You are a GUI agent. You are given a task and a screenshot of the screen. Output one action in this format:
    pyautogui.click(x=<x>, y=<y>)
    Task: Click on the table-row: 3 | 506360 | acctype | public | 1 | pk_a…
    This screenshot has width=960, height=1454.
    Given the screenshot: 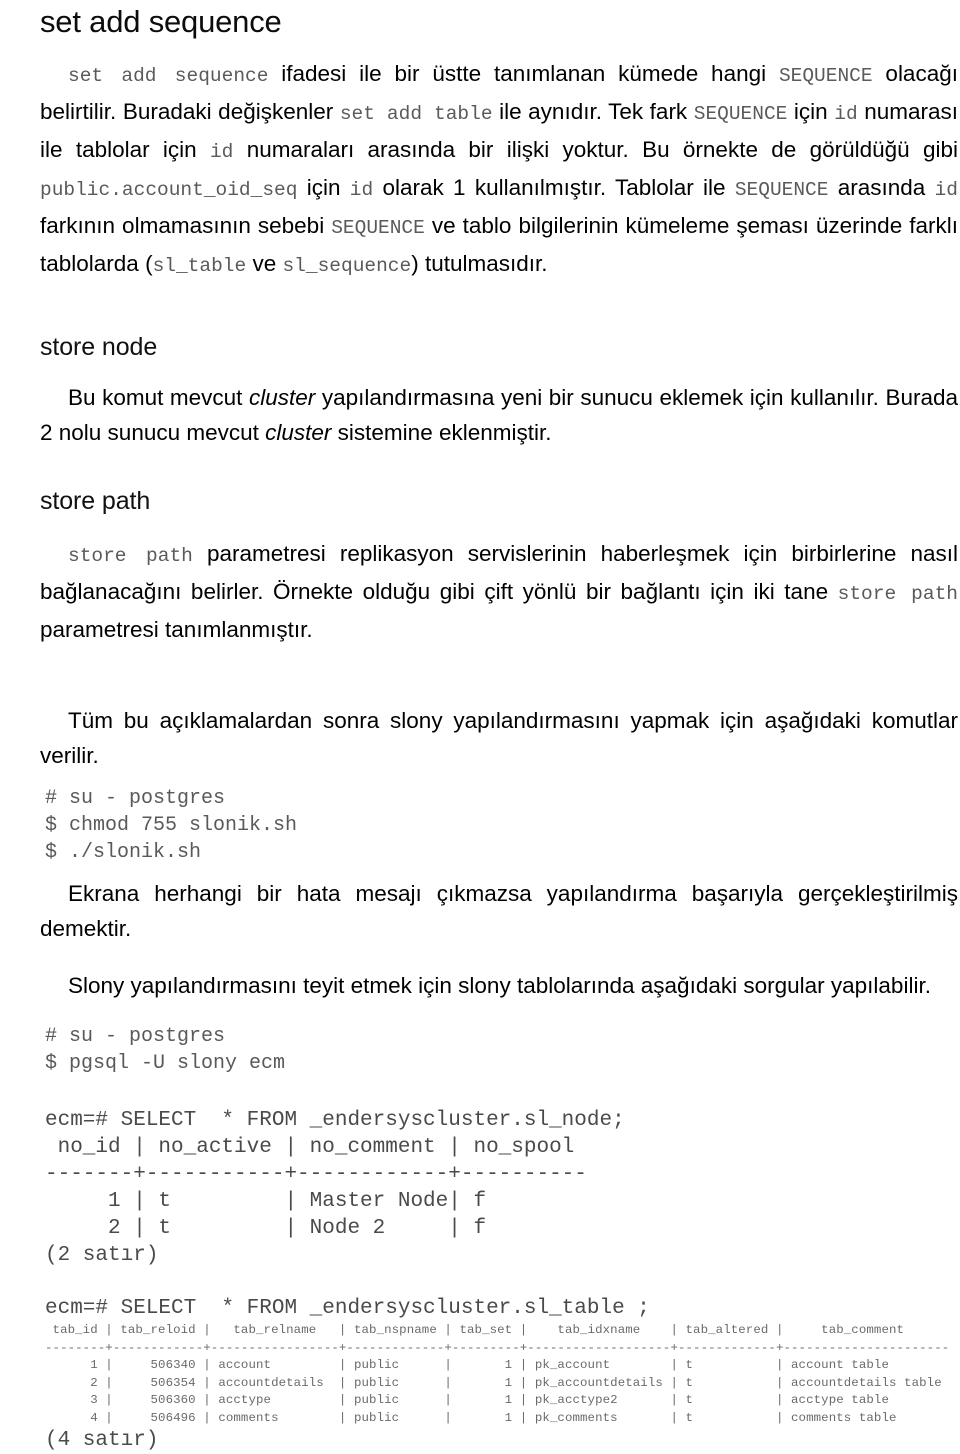 What is the action you would take?
    pyautogui.click(x=467, y=1400)
    